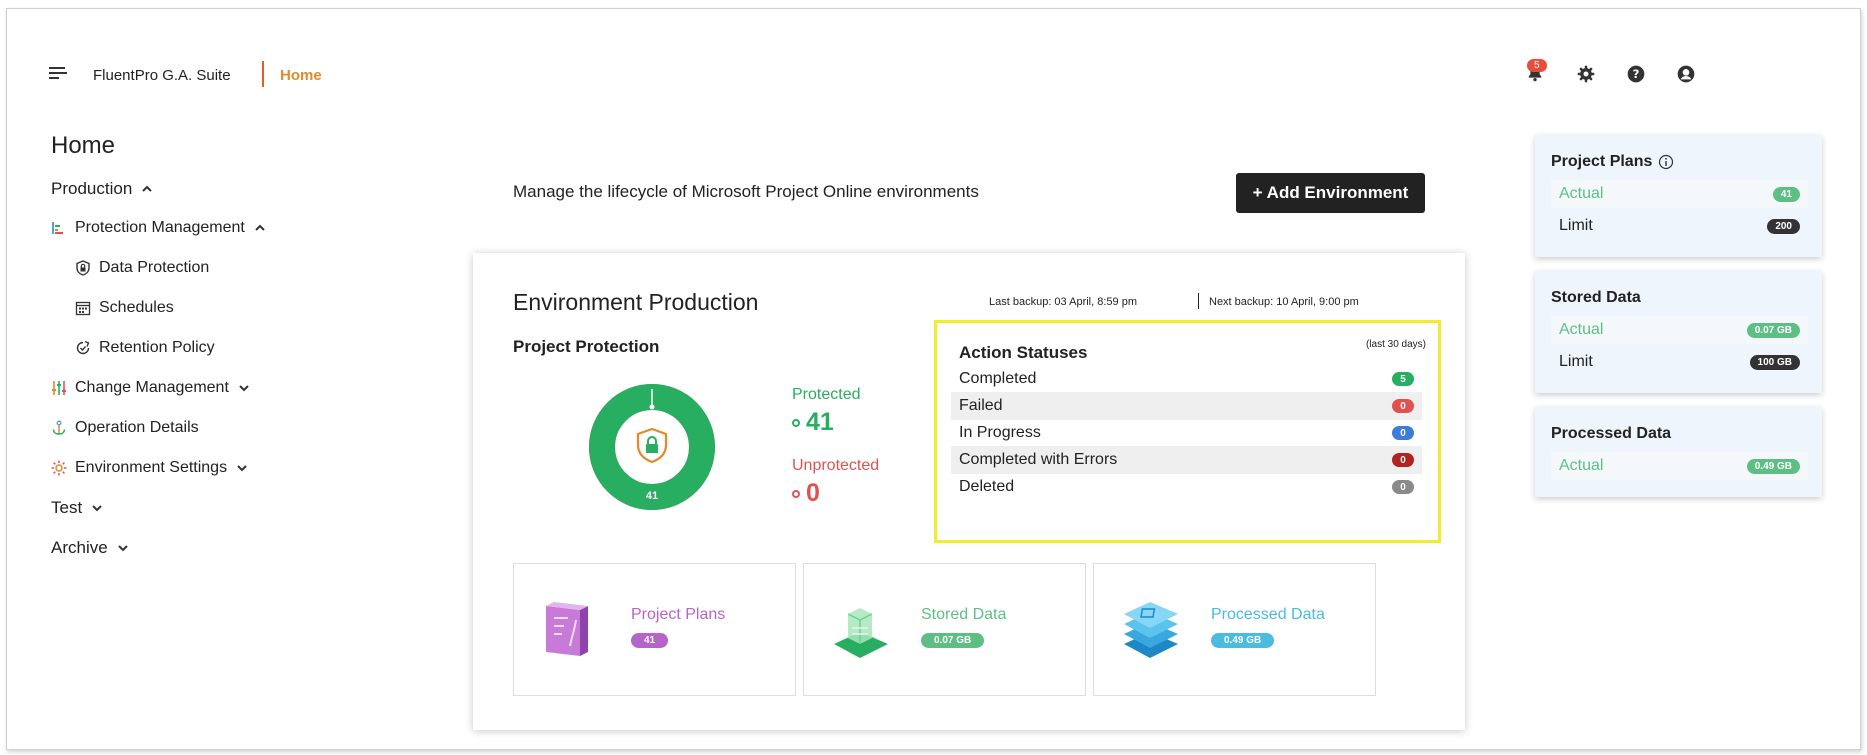 This screenshot has height=755, width=1867. What do you see at coordinates (1786, 194) in the screenshot?
I see `panel-row-value: 41` at bounding box center [1786, 194].